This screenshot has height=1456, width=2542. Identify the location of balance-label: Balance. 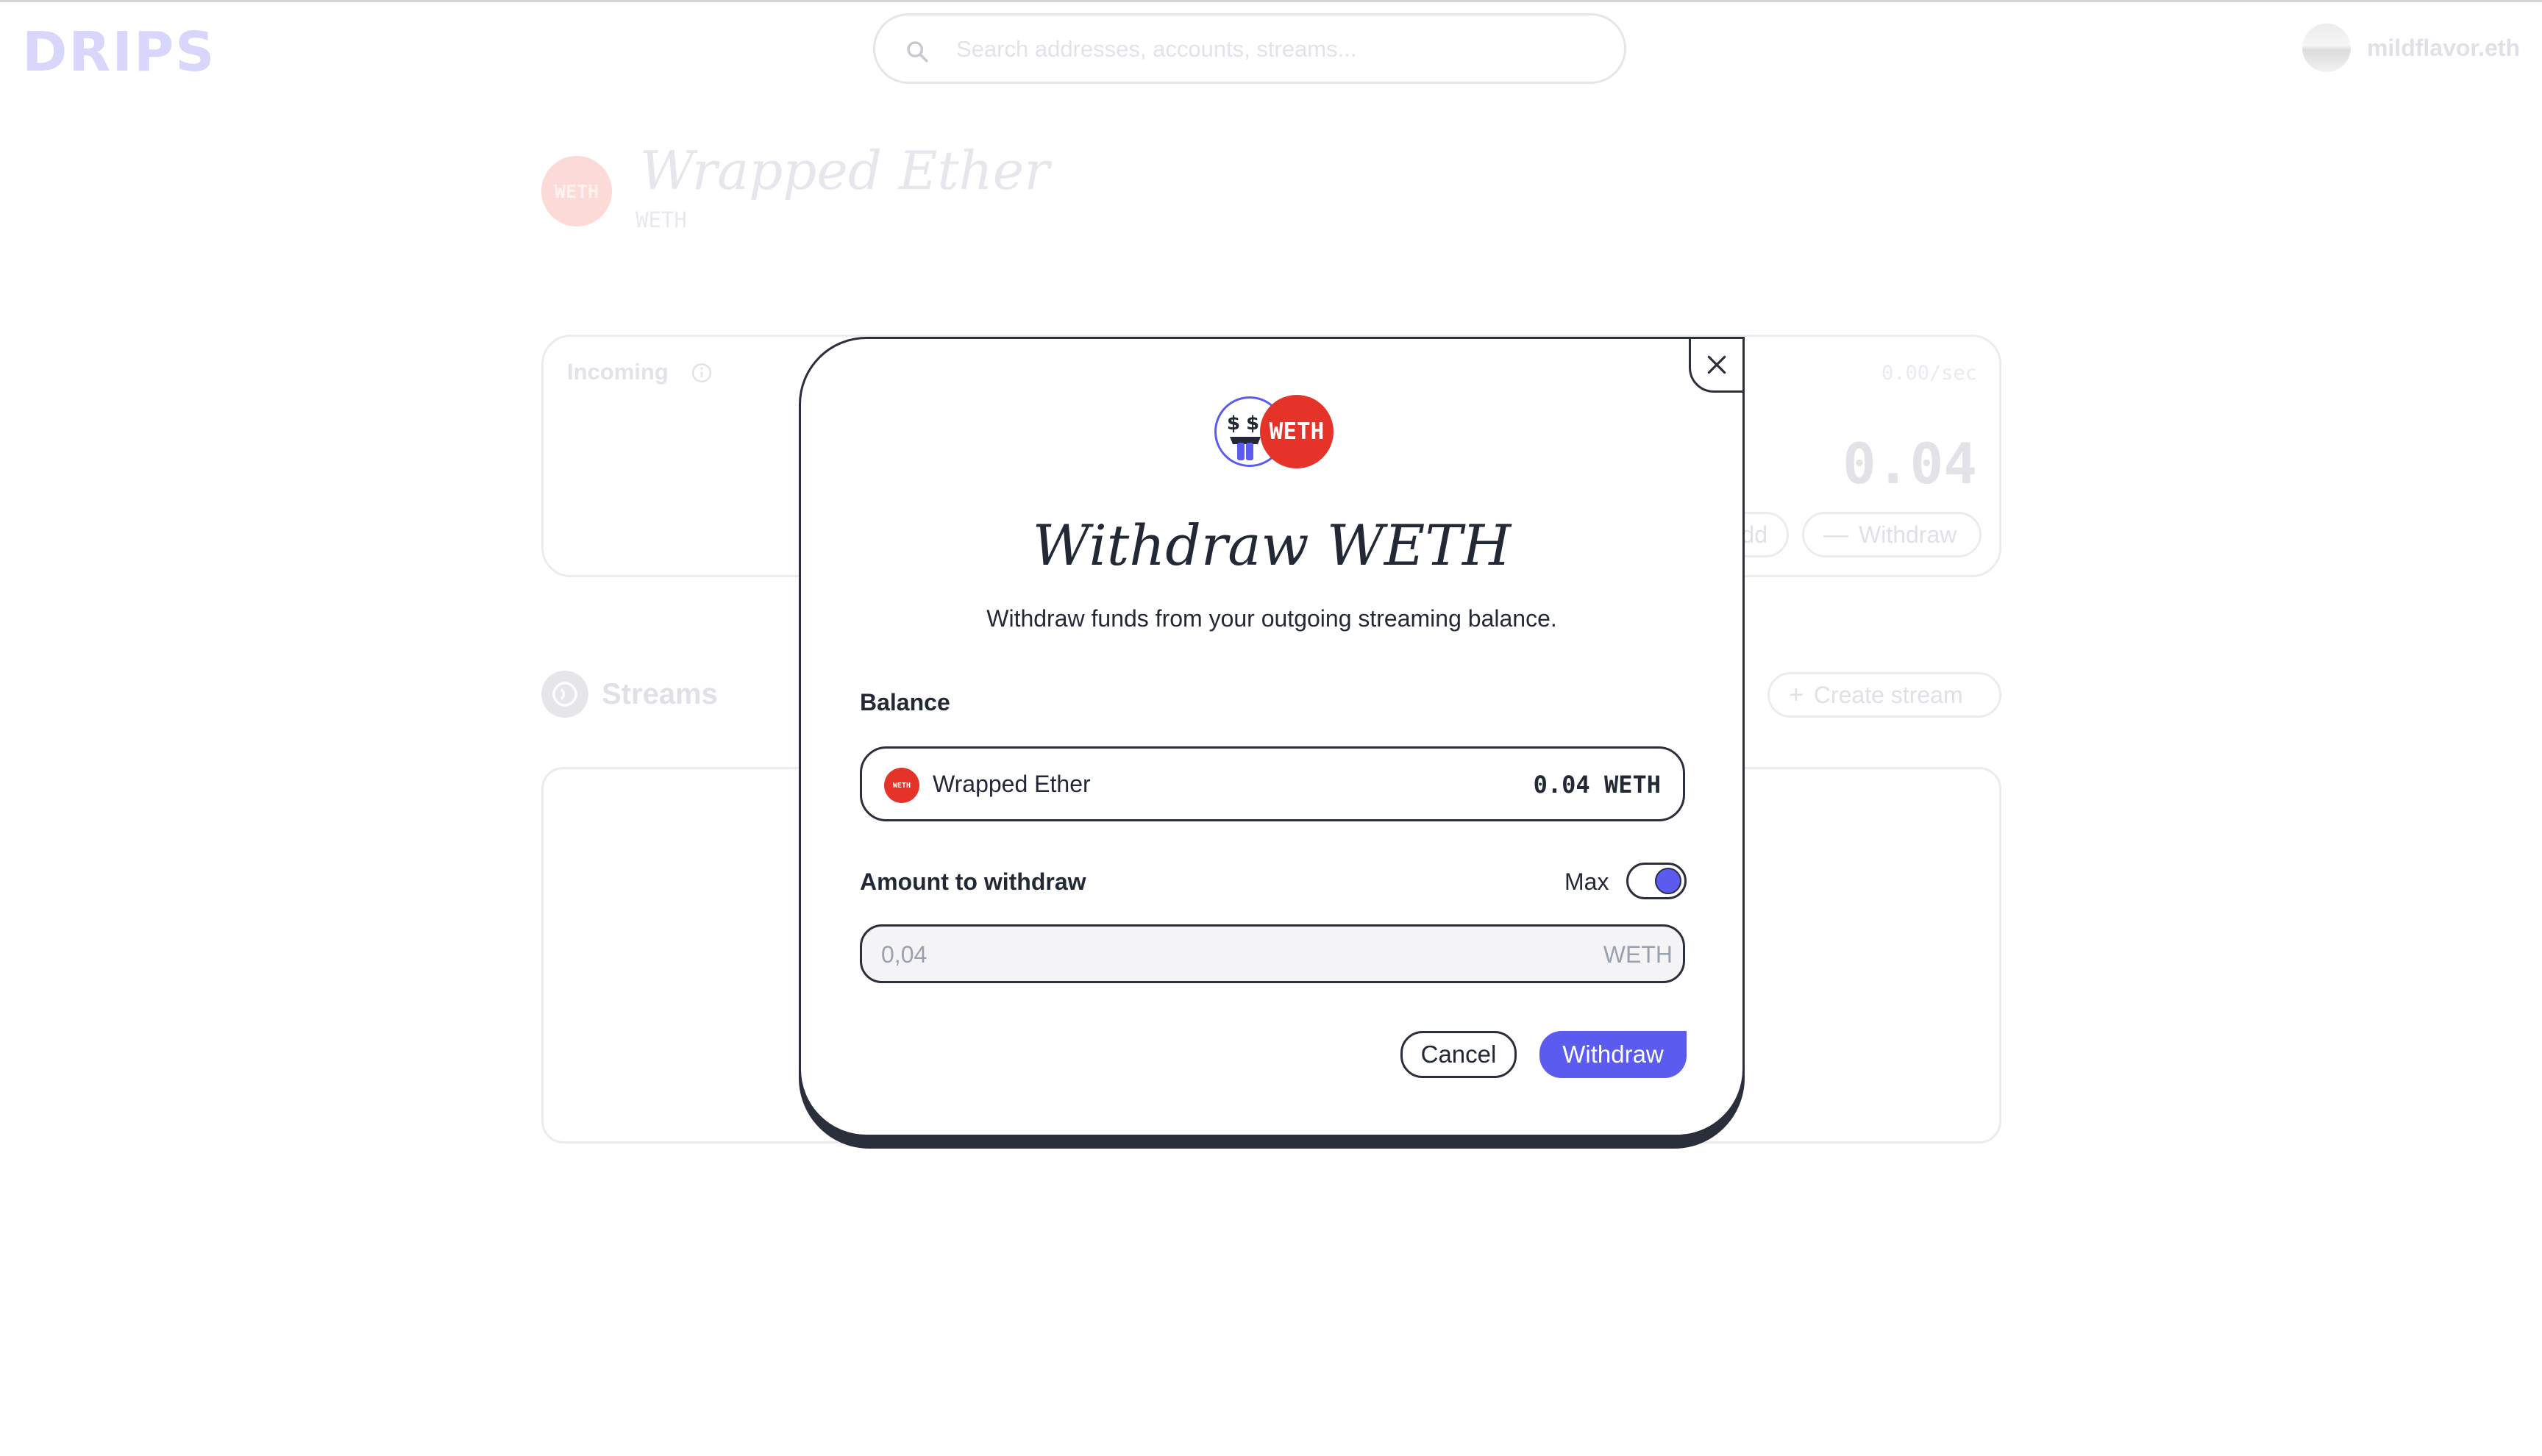
(905, 702).